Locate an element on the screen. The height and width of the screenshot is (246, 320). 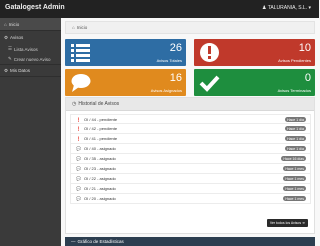
tile-number: 0 is located at coordinates (307, 78).